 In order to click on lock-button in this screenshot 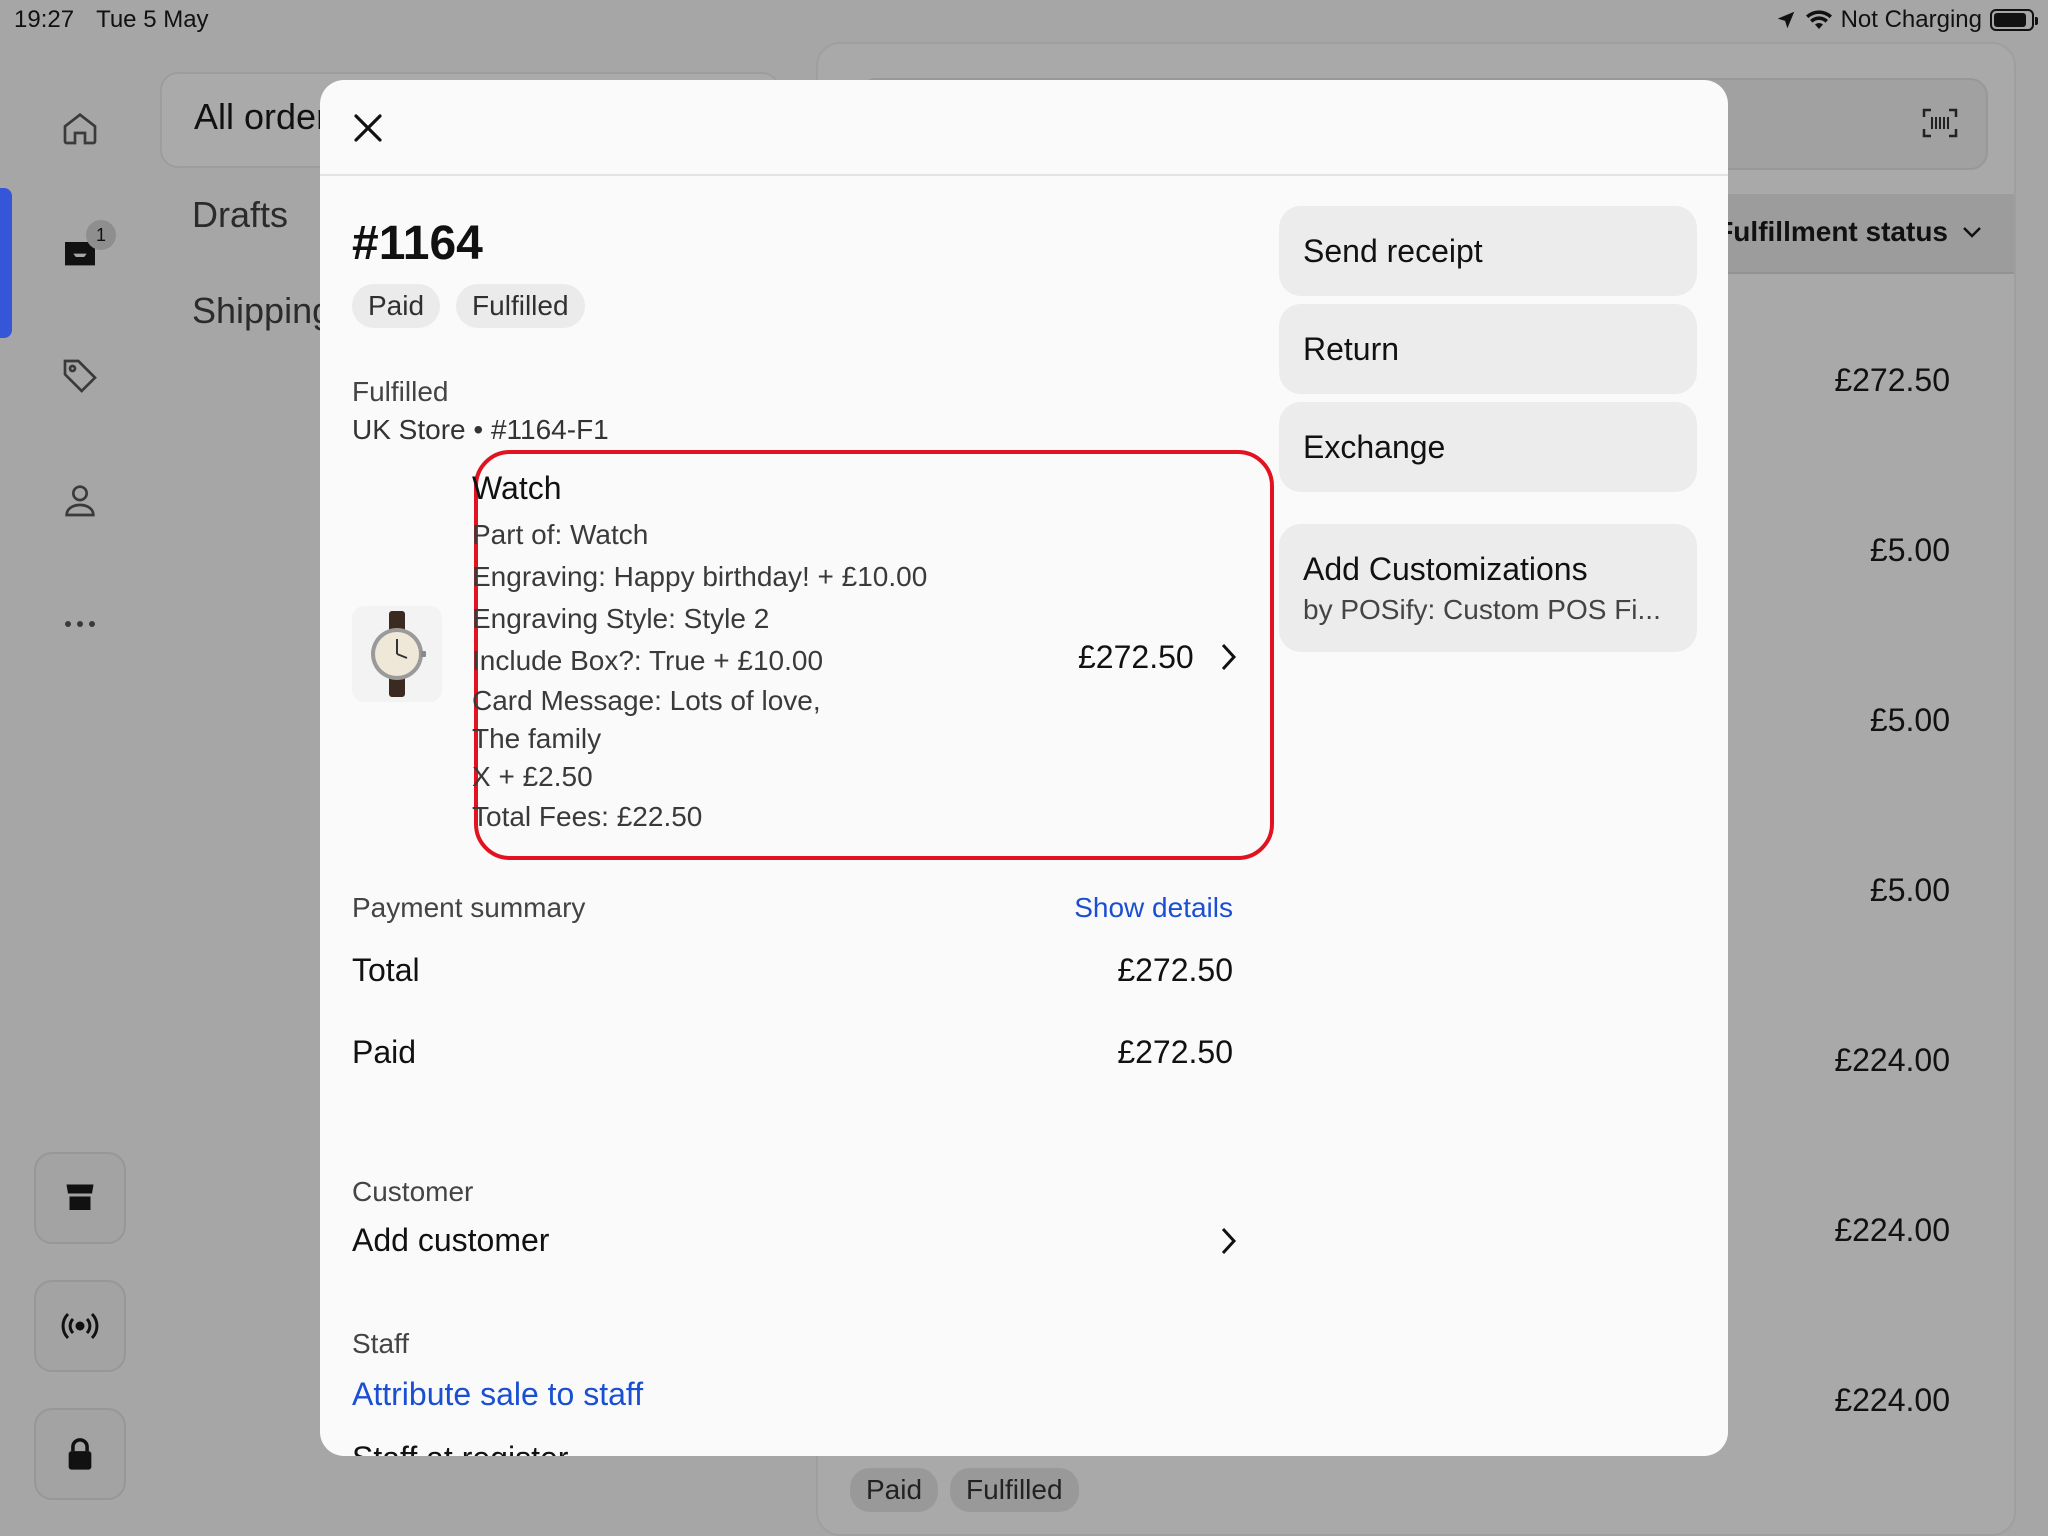, I will do `click(80, 1454)`.